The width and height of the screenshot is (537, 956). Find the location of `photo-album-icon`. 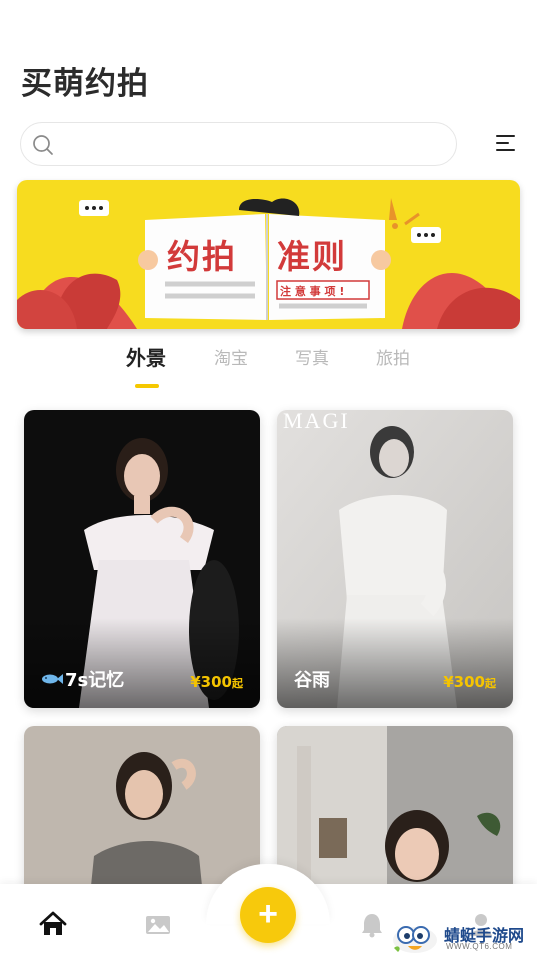

photo-album-icon is located at coordinates (158, 924).